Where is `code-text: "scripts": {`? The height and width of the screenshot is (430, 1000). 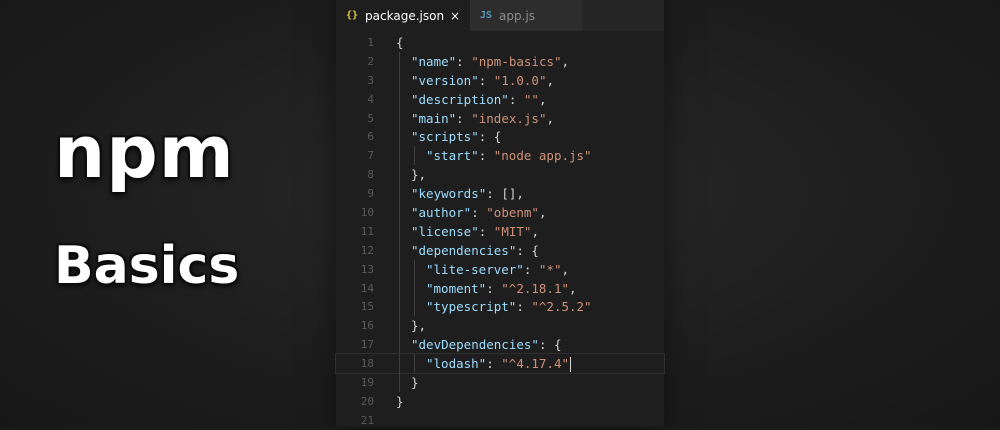 code-text: "scripts": { is located at coordinates (449, 137).